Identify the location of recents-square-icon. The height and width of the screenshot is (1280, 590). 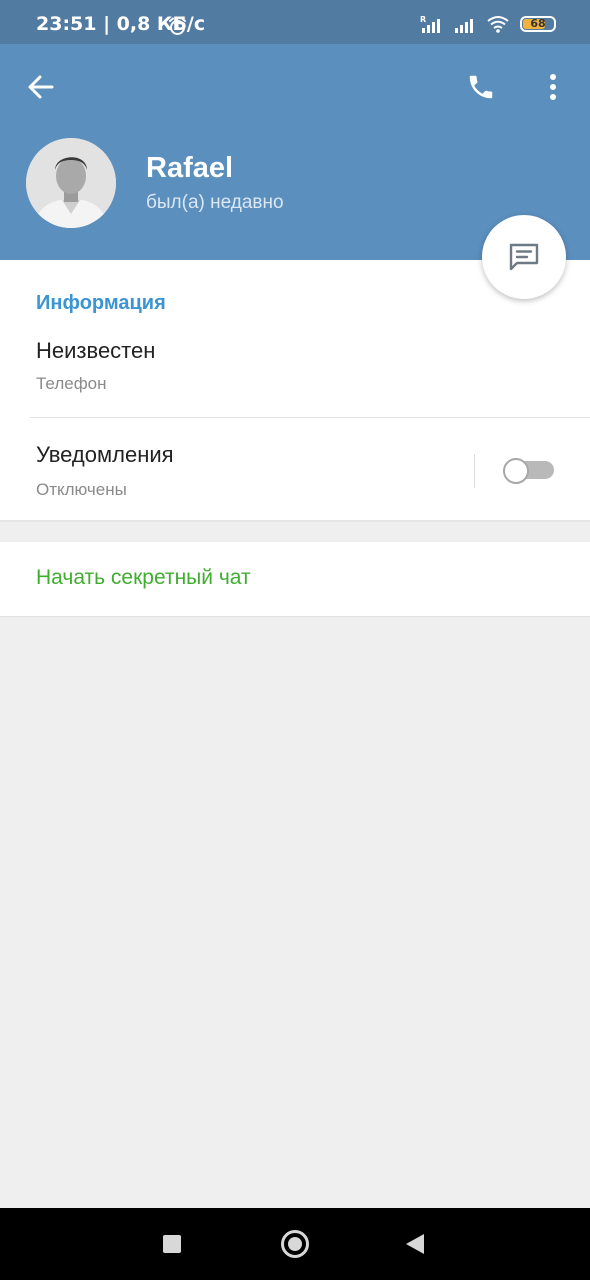
(172, 1244).